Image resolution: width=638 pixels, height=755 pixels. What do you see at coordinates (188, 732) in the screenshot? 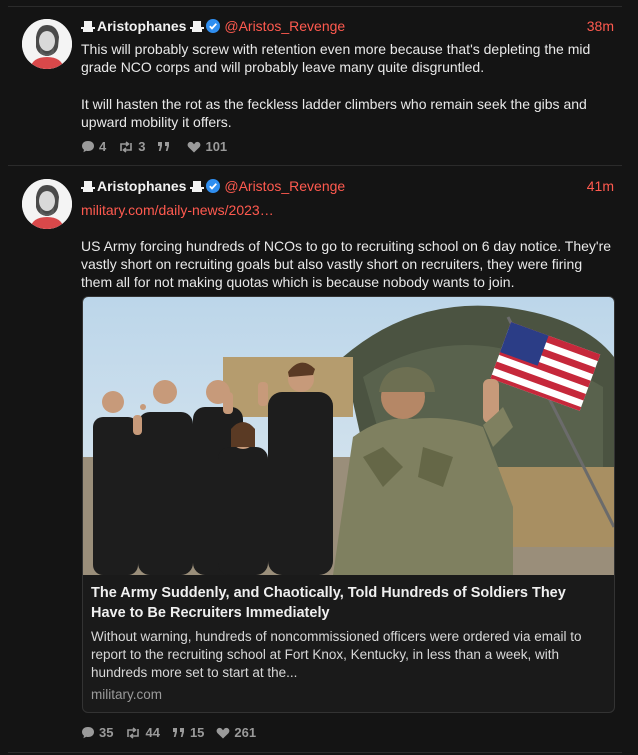
I see `quote-button: 15` at bounding box center [188, 732].